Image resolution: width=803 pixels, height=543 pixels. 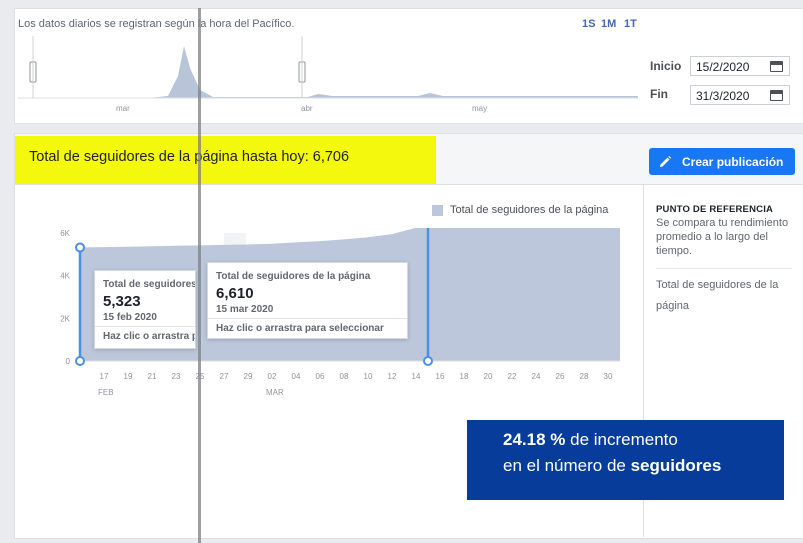 I want to click on x-tick-label: 23, so click(x=176, y=376).